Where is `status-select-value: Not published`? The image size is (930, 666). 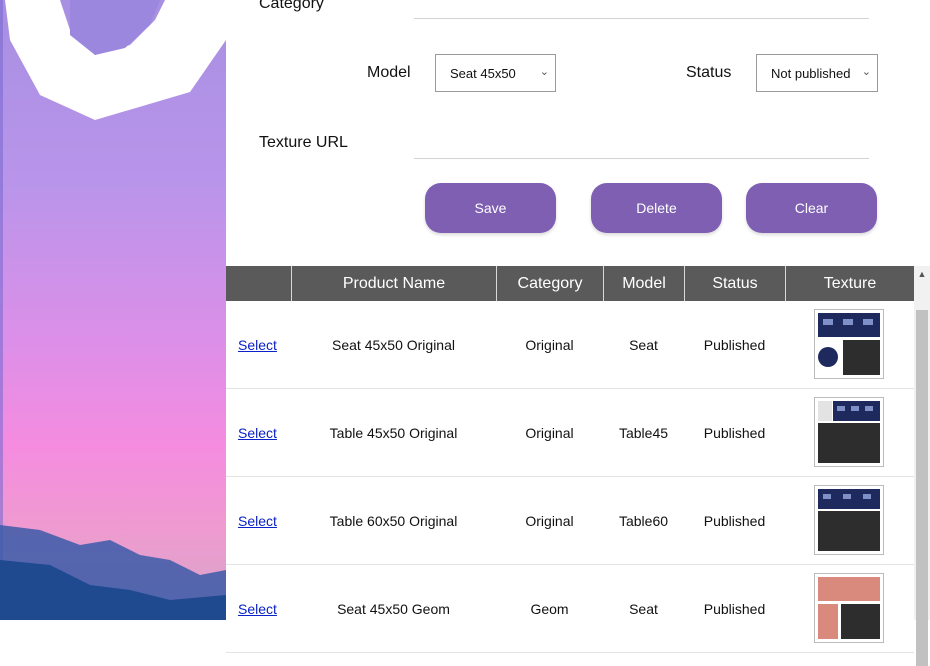 status-select-value: Not published is located at coordinates (811, 73).